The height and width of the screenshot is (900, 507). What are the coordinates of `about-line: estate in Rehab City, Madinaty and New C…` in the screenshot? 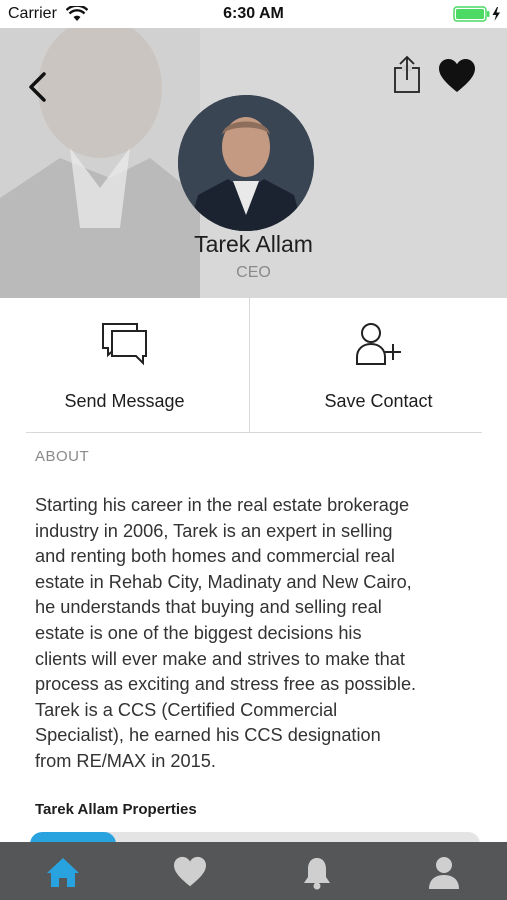 It's located at (223, 581).